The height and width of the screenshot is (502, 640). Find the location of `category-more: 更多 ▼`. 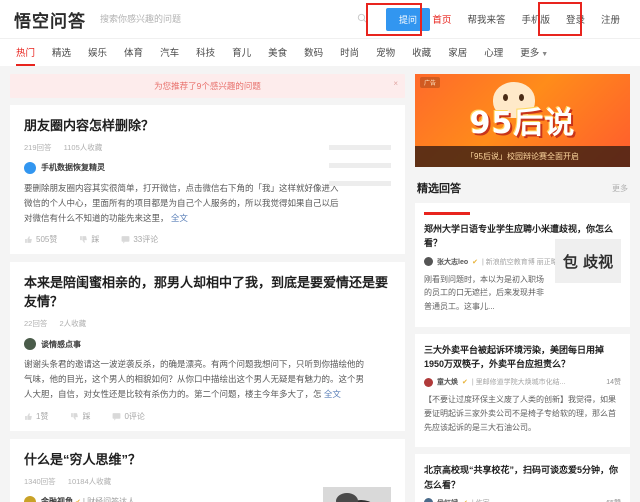

category-more: 更多 ▼ is located at coordinates (534, 53).